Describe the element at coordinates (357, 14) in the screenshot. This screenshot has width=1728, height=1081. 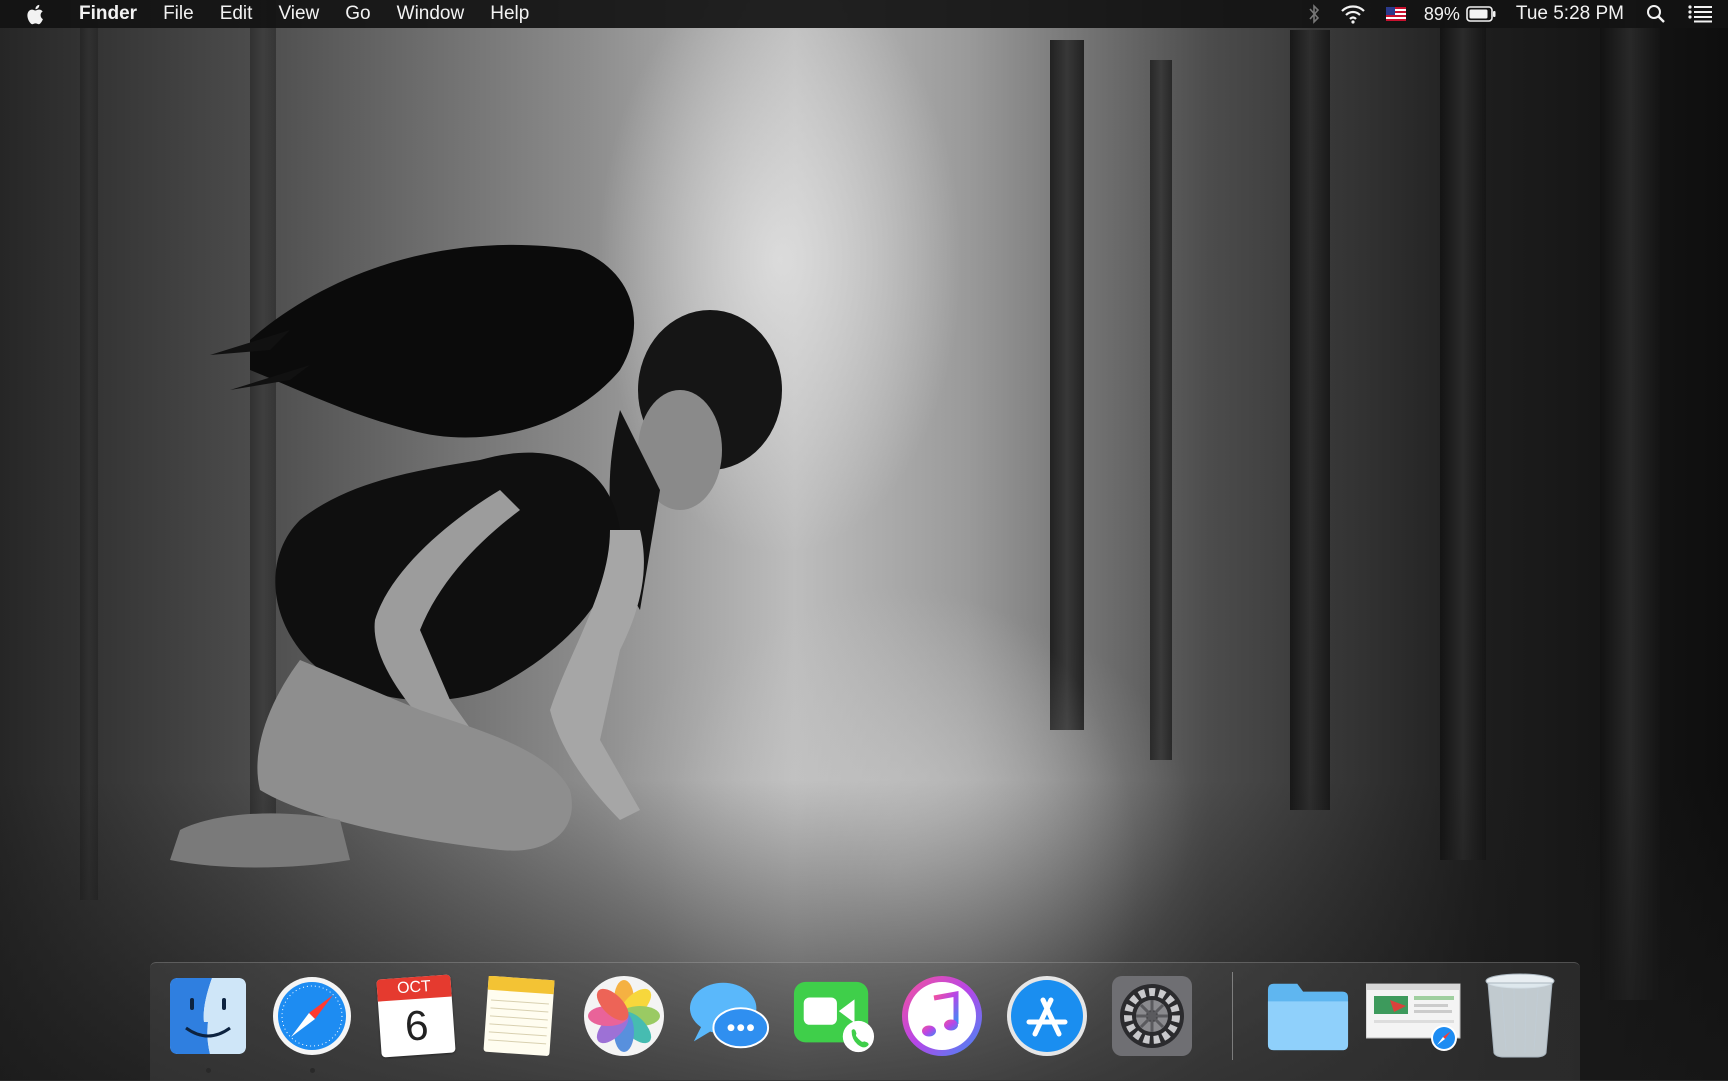
I see `menu-go: Go` at that location.